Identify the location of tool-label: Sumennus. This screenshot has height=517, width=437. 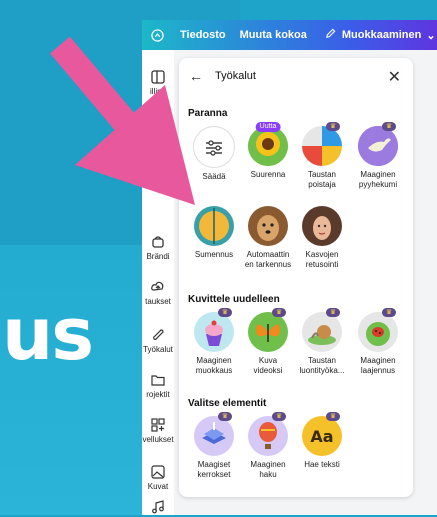
(214, 254).